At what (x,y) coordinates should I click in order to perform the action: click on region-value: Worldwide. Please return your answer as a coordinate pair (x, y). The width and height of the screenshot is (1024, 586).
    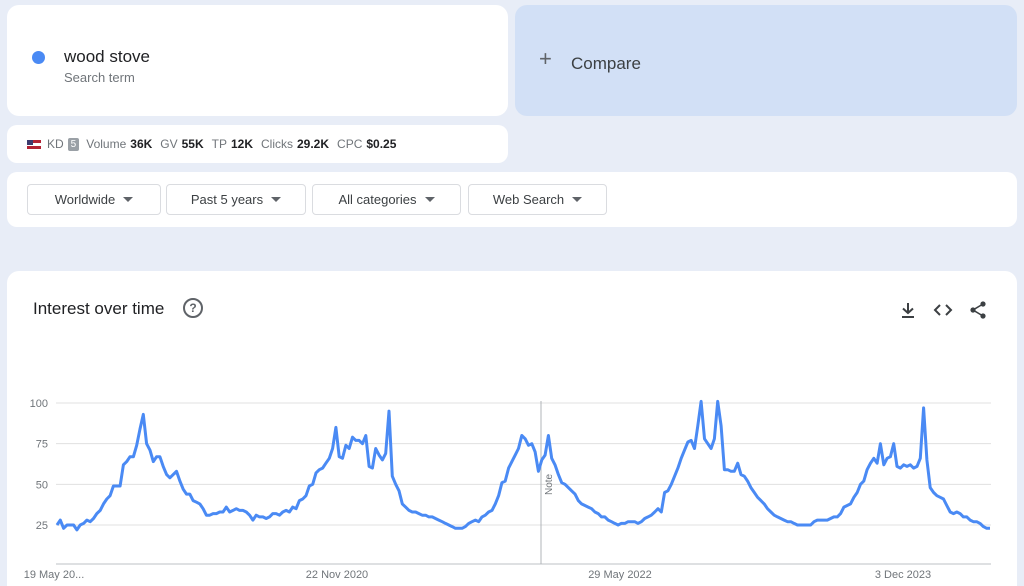
    Looking at the image, I should click on (85, 199).